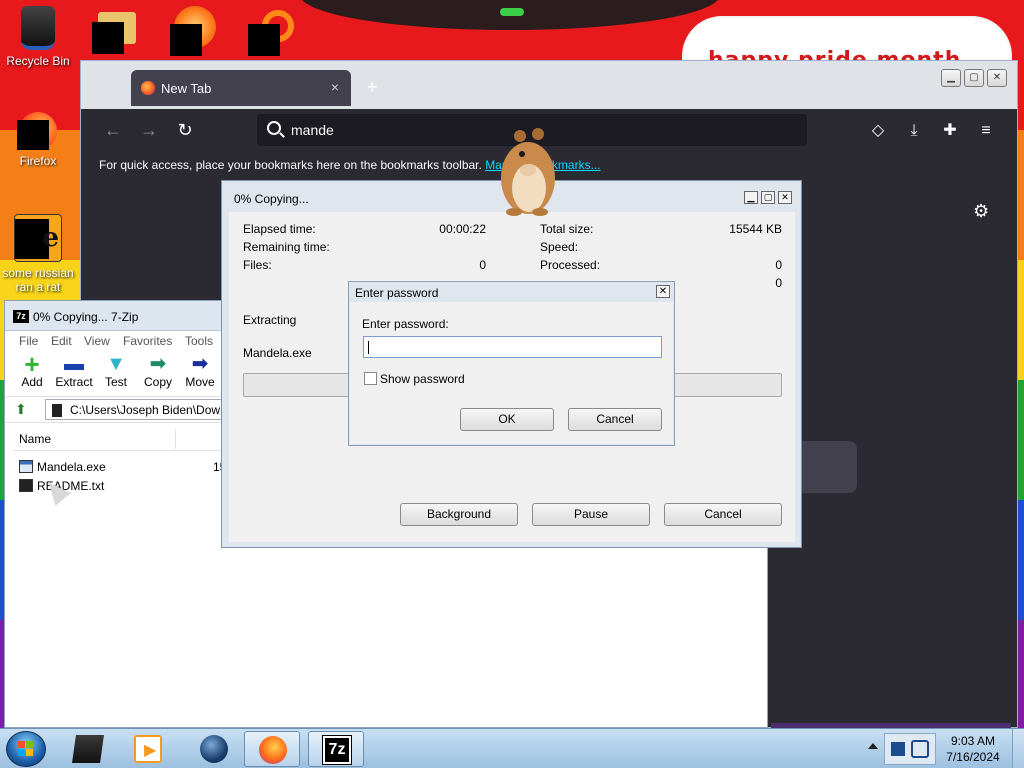 This screenshot has height=768, width=1024. What do you see at coordinates (200, 364) in the screenshot?
I see `move-arrow-icon: ➡` at bounding box center [200, 364].